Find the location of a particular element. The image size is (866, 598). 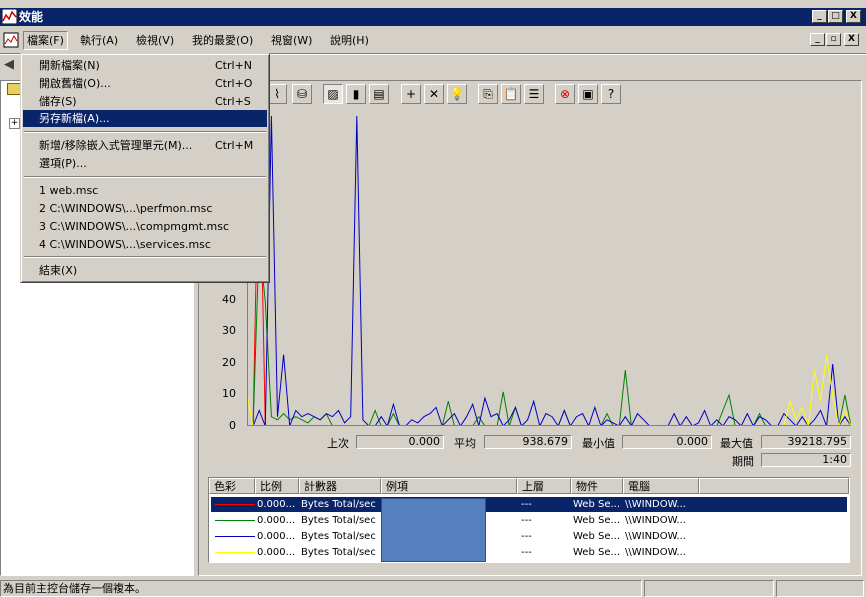

file-menu-item: 儲存(S) Ctrl+S is located at coordinates (145, 101).